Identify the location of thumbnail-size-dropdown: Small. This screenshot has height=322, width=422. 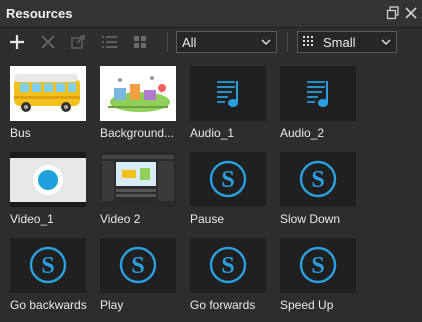
(347, 42).